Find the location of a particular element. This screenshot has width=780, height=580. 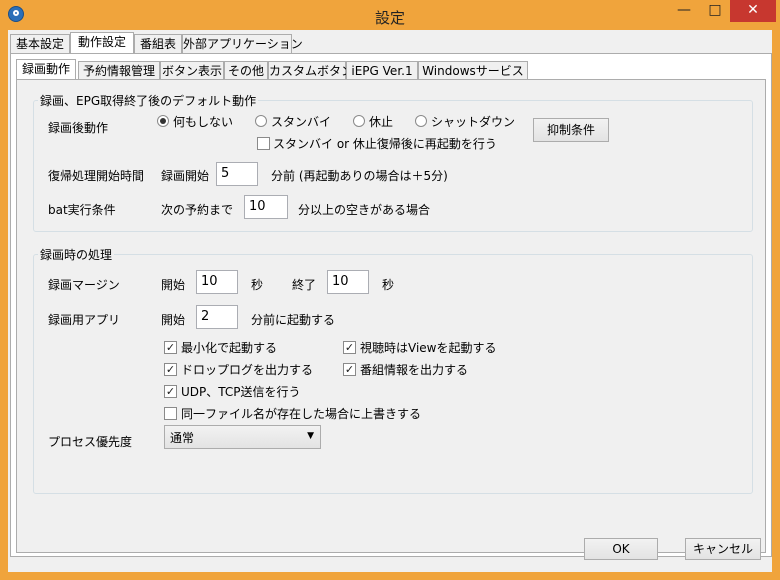

tab-operation-settings: 動作設定 is located at coordinates (102, 43).